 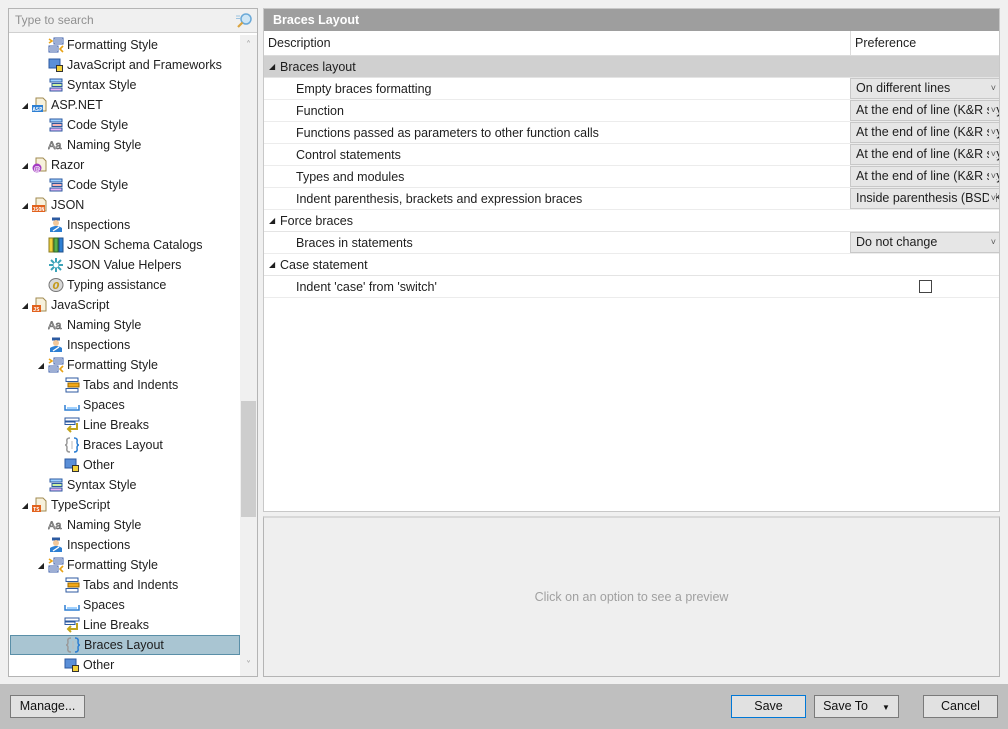 I want to click on other-icon, so click(x=72, y=665).